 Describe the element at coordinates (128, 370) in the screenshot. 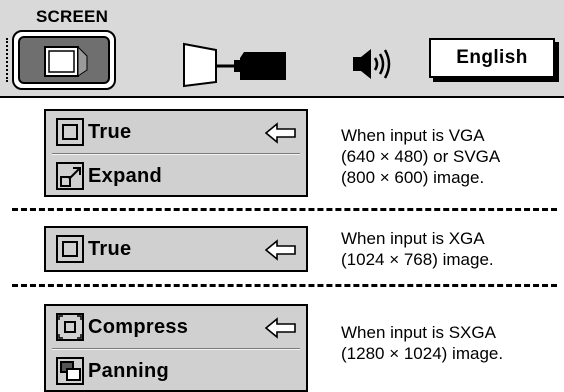

I see `option-label: Panning` at that location.